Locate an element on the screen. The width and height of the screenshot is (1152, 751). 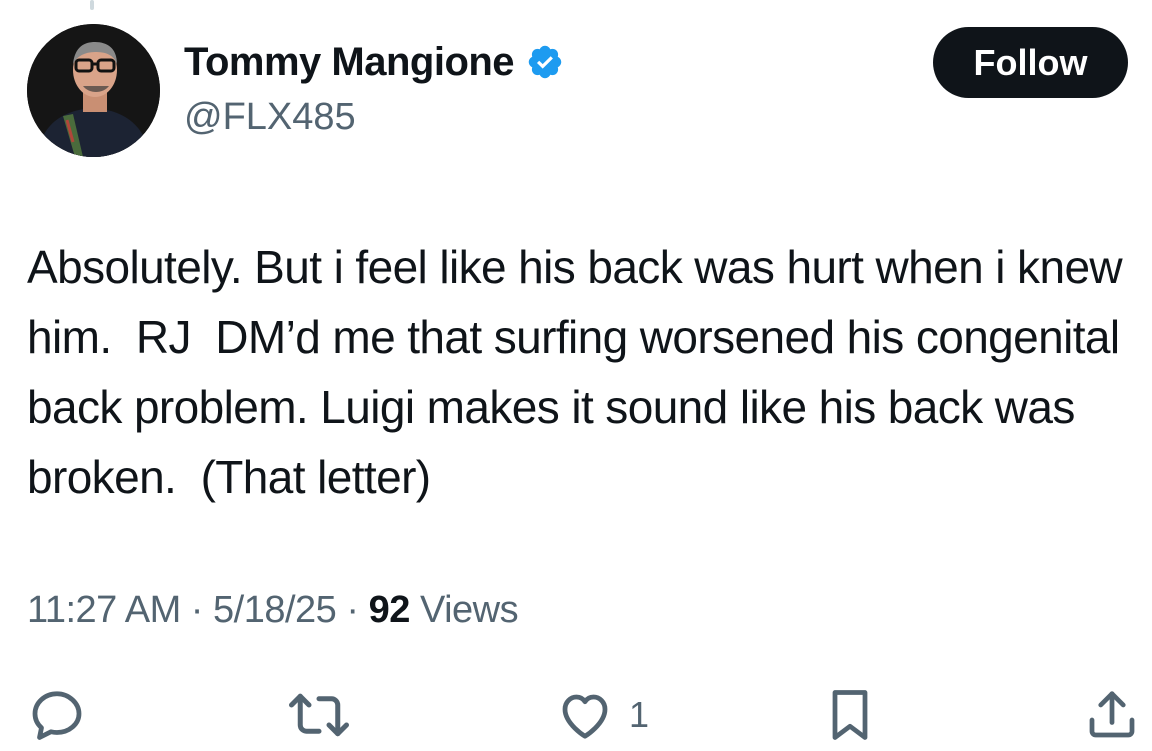
views-label: Views is located at coordinates (469, 610).